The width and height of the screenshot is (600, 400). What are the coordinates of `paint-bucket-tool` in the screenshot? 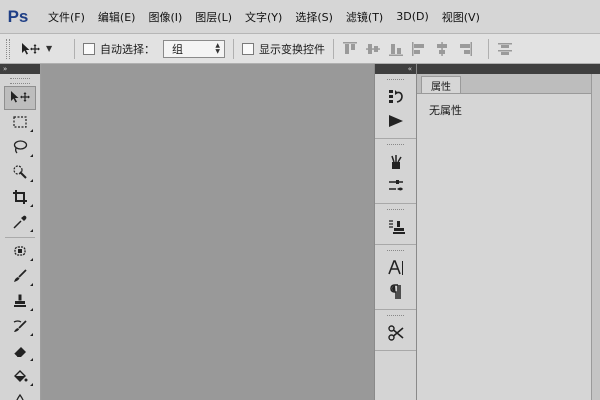 It's located at (20, 377).